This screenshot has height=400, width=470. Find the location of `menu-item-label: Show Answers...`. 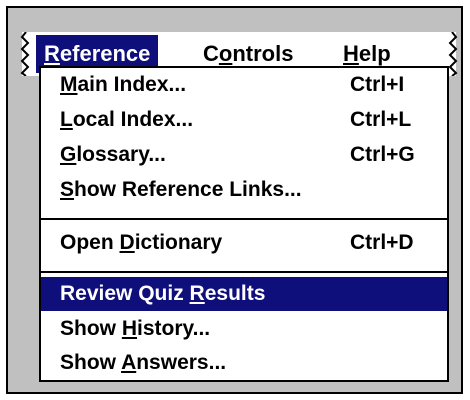

menu-item-label: Show Answers... is located at coordinates (143, 362).